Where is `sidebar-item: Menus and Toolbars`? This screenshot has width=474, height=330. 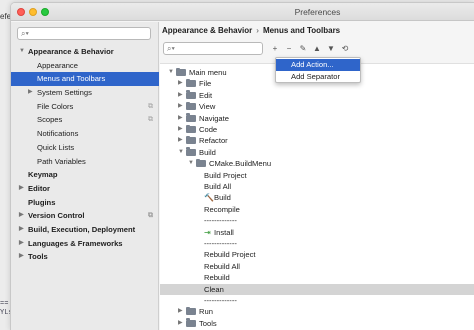
sidebar-item: Menus and Toolbars is located at coordinates (85, 79).